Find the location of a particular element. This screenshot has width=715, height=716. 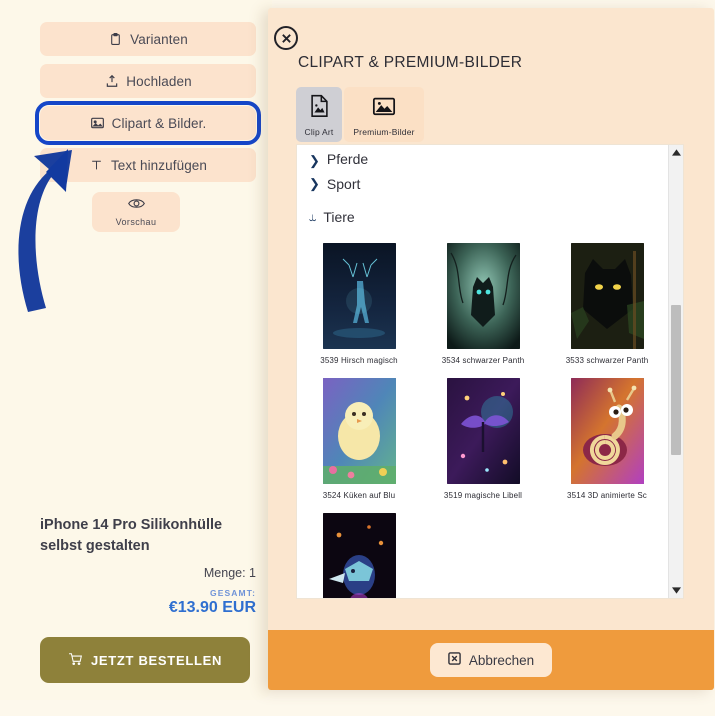

tool-button-label: Text hinzufügen is located at coordinates (159, 165).